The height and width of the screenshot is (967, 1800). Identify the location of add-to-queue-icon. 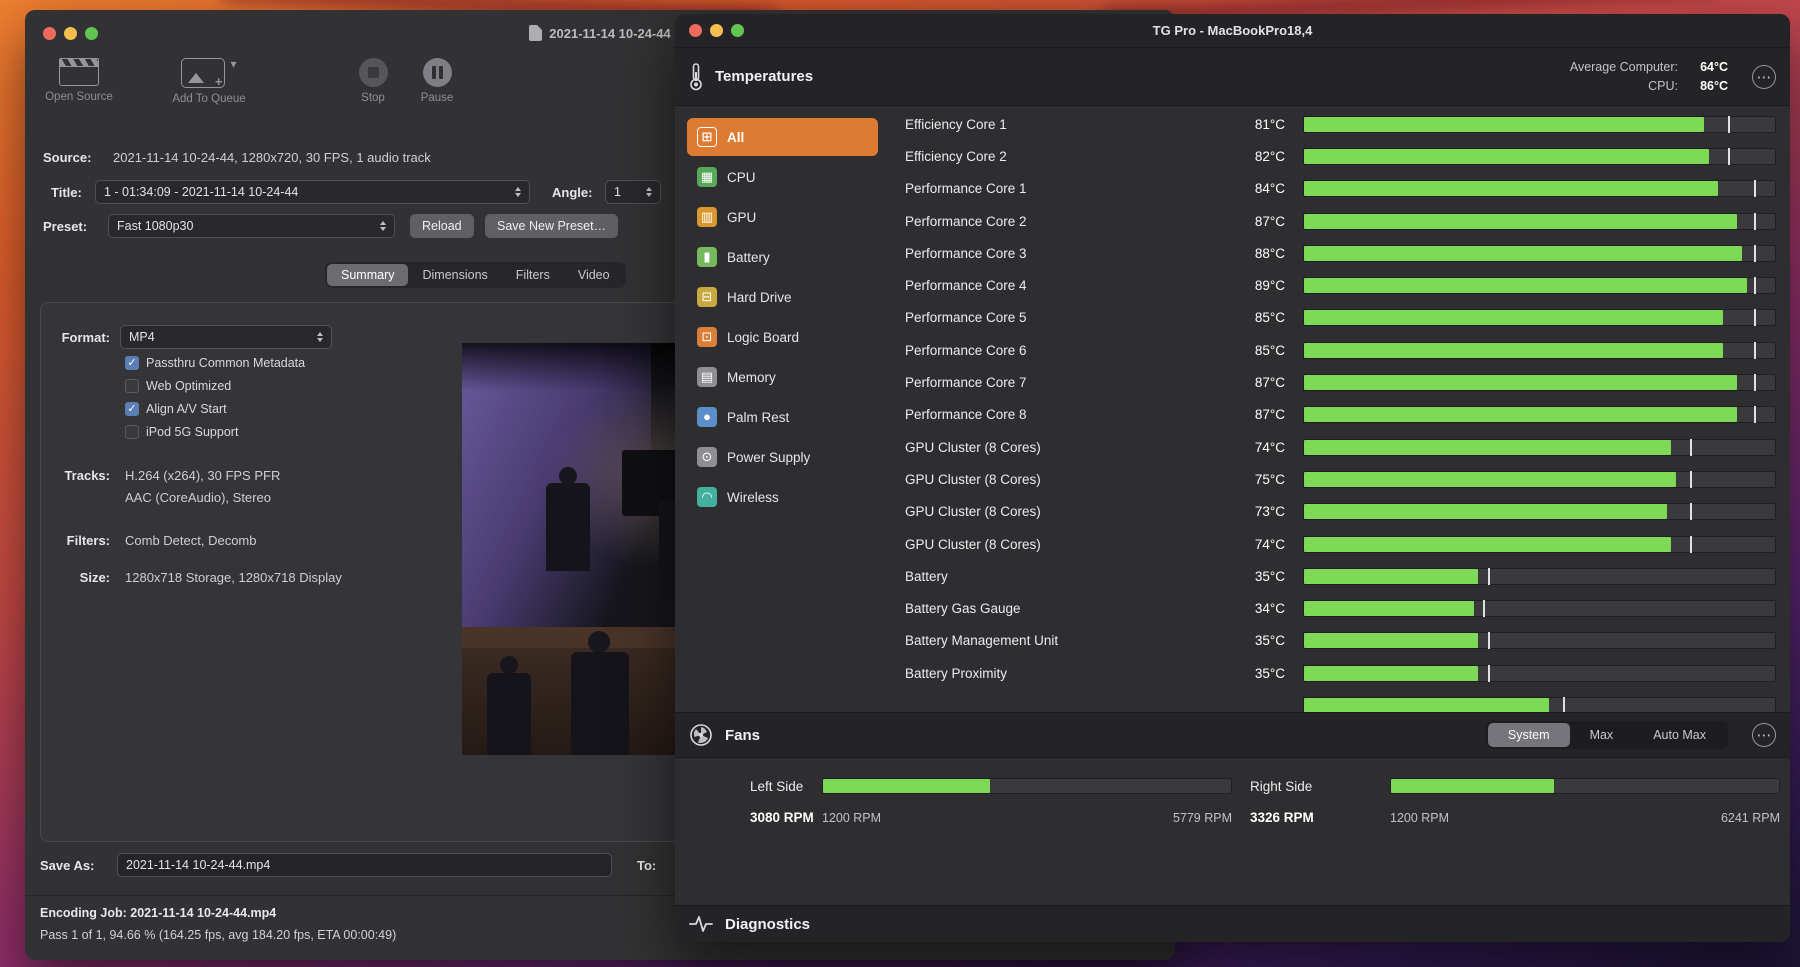
(203, 73).